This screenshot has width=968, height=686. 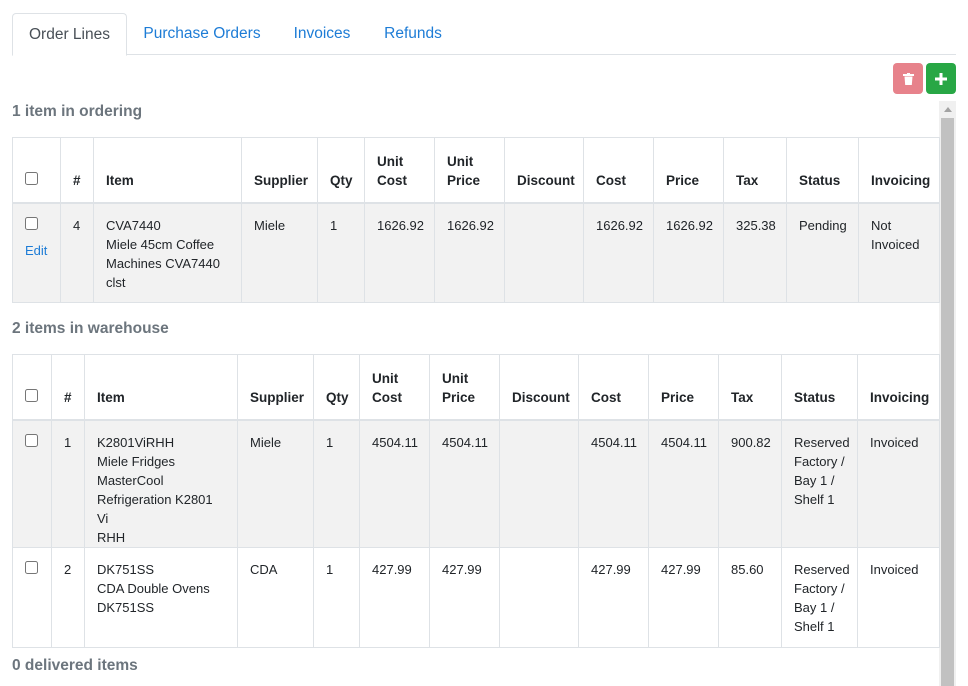 What do you see at coordinates (688, 170) in the screenshot?
I see `column-header-price: Price` at bounding box center [688, 170].